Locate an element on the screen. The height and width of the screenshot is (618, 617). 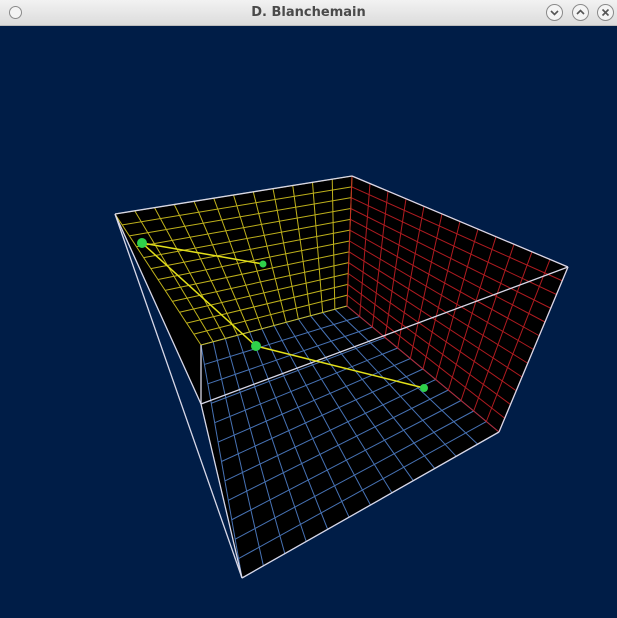
chevron-up-icon is located at coordinates (580, 12).